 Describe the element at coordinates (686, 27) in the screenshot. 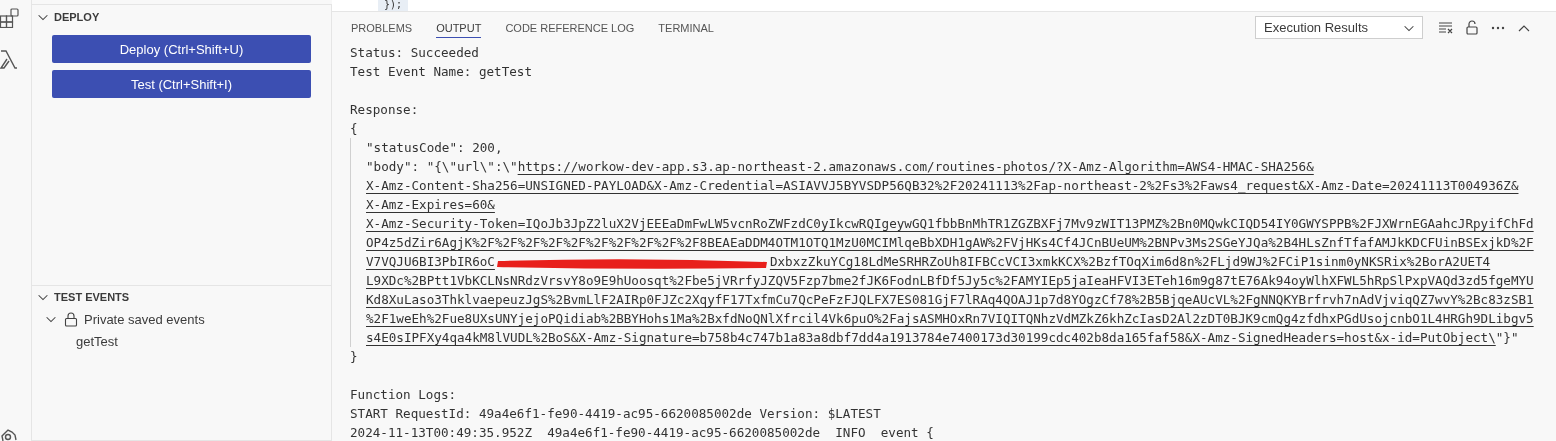

I see `panel-tab: TERMINAL` at that location.